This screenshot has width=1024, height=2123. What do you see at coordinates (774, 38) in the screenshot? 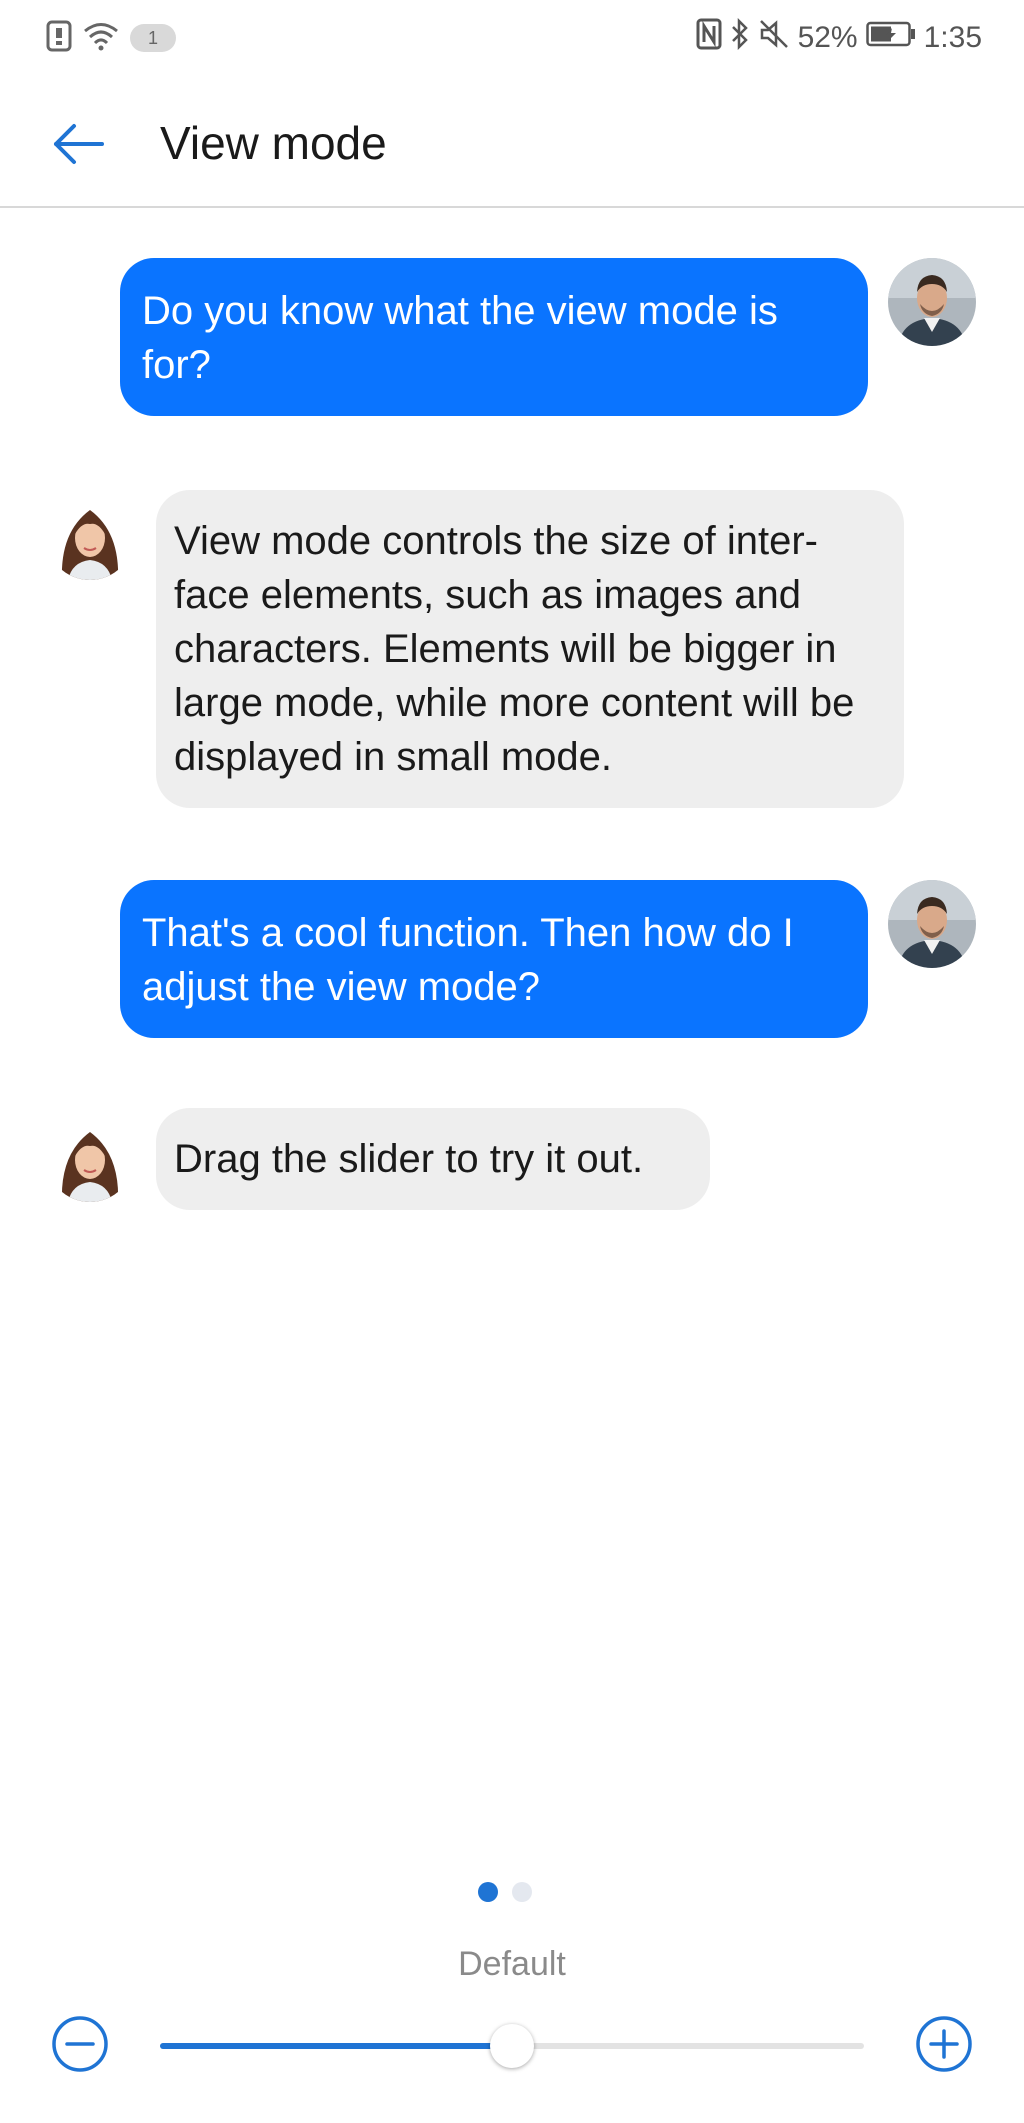
I see `mute-icon` at bounding box center [774, 38].